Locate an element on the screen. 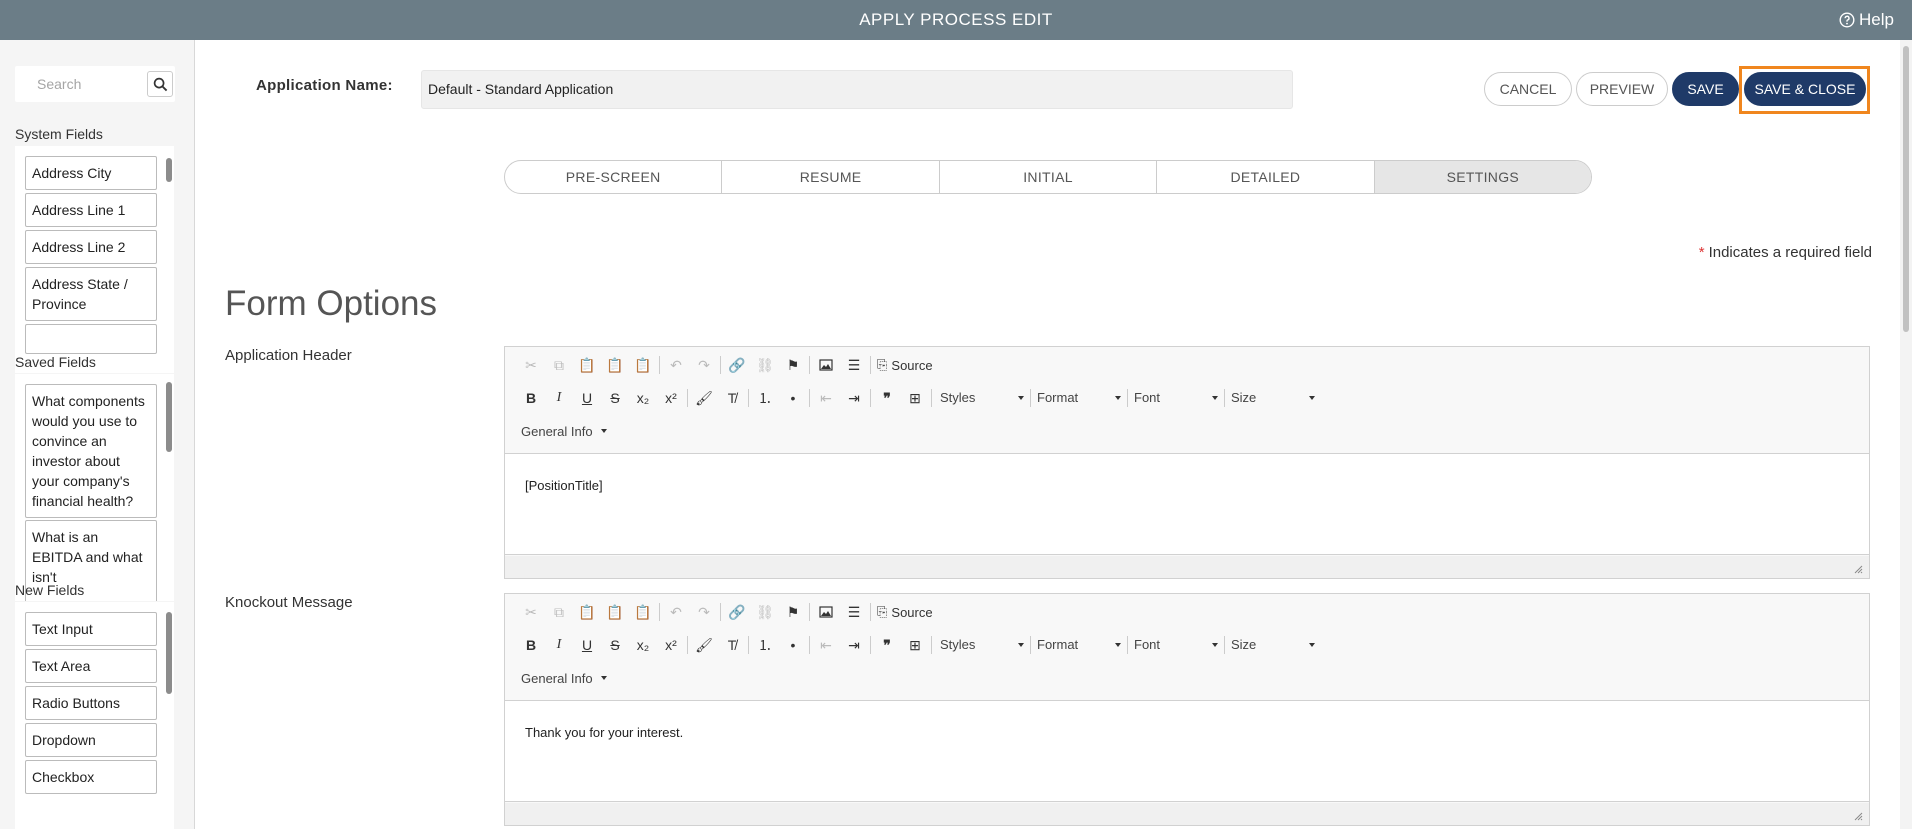 The height and width of the screenshot is (829, 1912). search-button is located at coordinates (160, 84).